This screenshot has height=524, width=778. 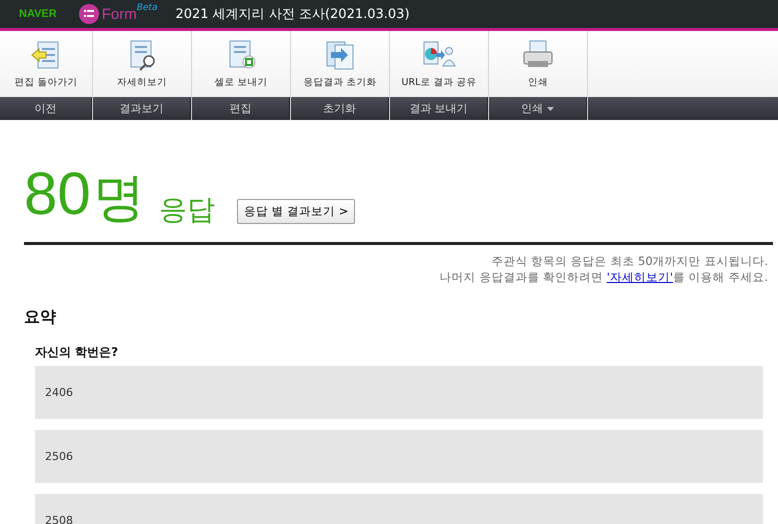 What do you see at coordinates (439, 108) in the screenshot?
I see `group-label: 결과 보내기` at bounding box center [439, 108].